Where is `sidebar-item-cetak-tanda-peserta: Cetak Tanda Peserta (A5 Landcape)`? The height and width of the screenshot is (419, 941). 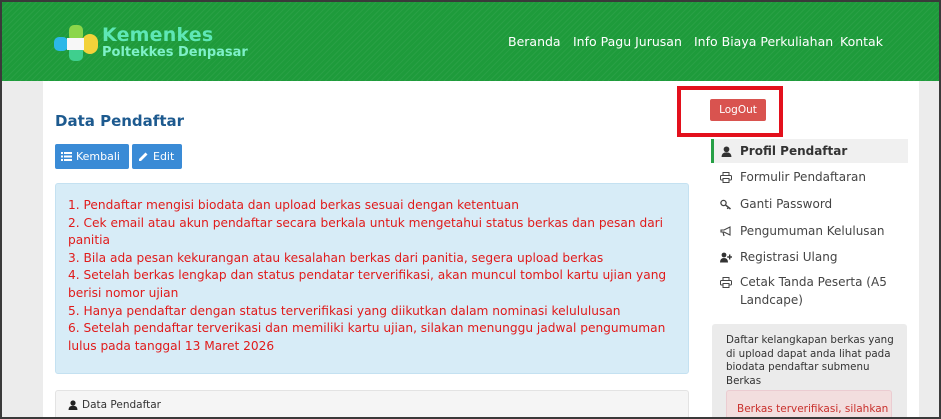 sidebar-item-cetak-tanda-peserta: Cetak Tanda Peserta (A5 Landcape) is located at coordinates (806, 291).